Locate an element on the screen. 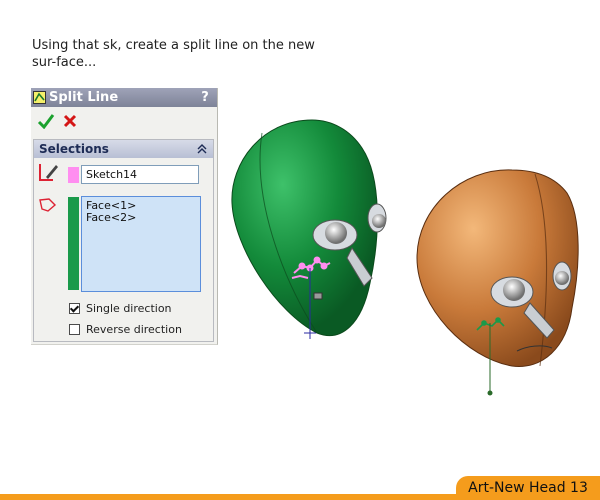 The height and width of the screenshot is (500, 600). selections-title: Selections is located at coordinates (74, 149).